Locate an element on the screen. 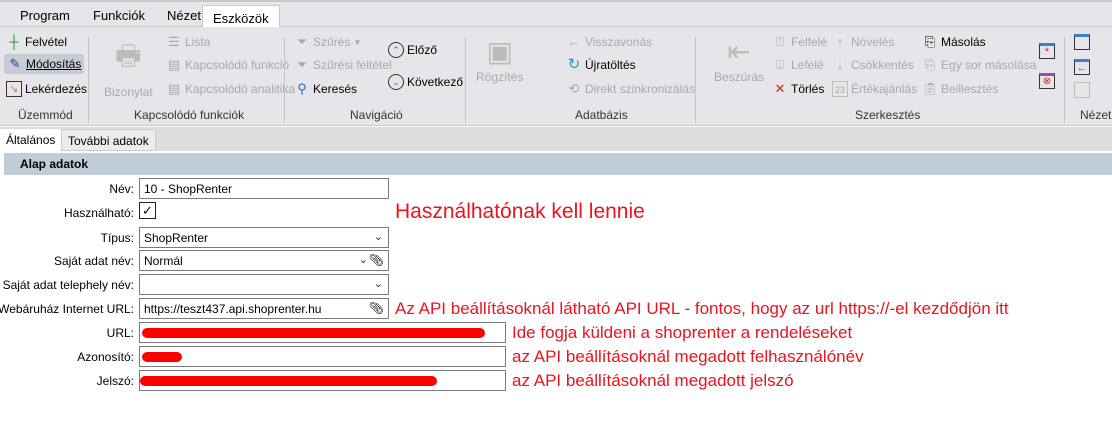 The width and height of the screenshot is (1112, 439). ujratoltes-button: ↻ Újratöltés is located at coordinates (601, 65).